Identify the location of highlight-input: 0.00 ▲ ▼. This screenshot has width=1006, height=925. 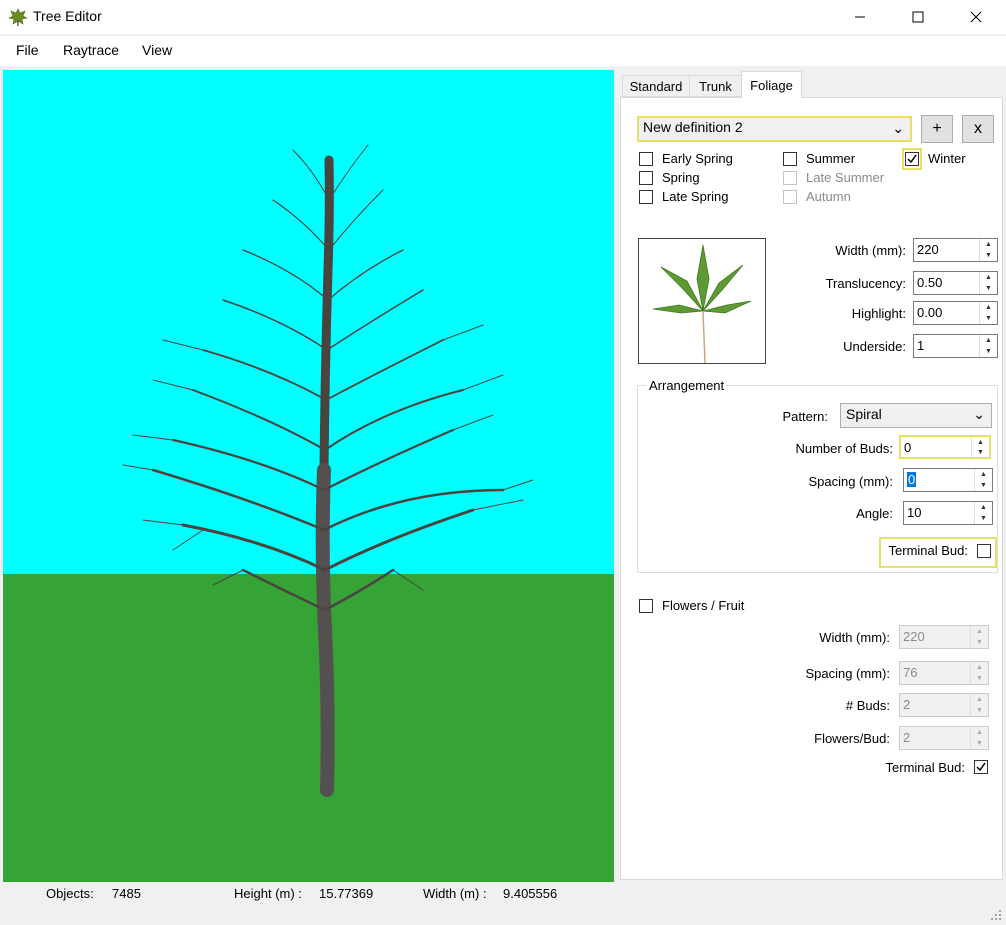
(955, 313).